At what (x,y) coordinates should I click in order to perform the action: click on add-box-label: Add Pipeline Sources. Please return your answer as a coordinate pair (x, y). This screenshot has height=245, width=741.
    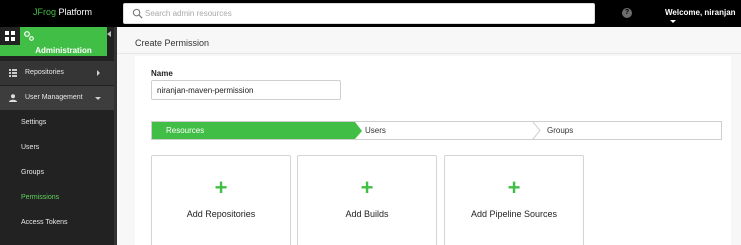
    Looking at the image, I should click on (514, 214).